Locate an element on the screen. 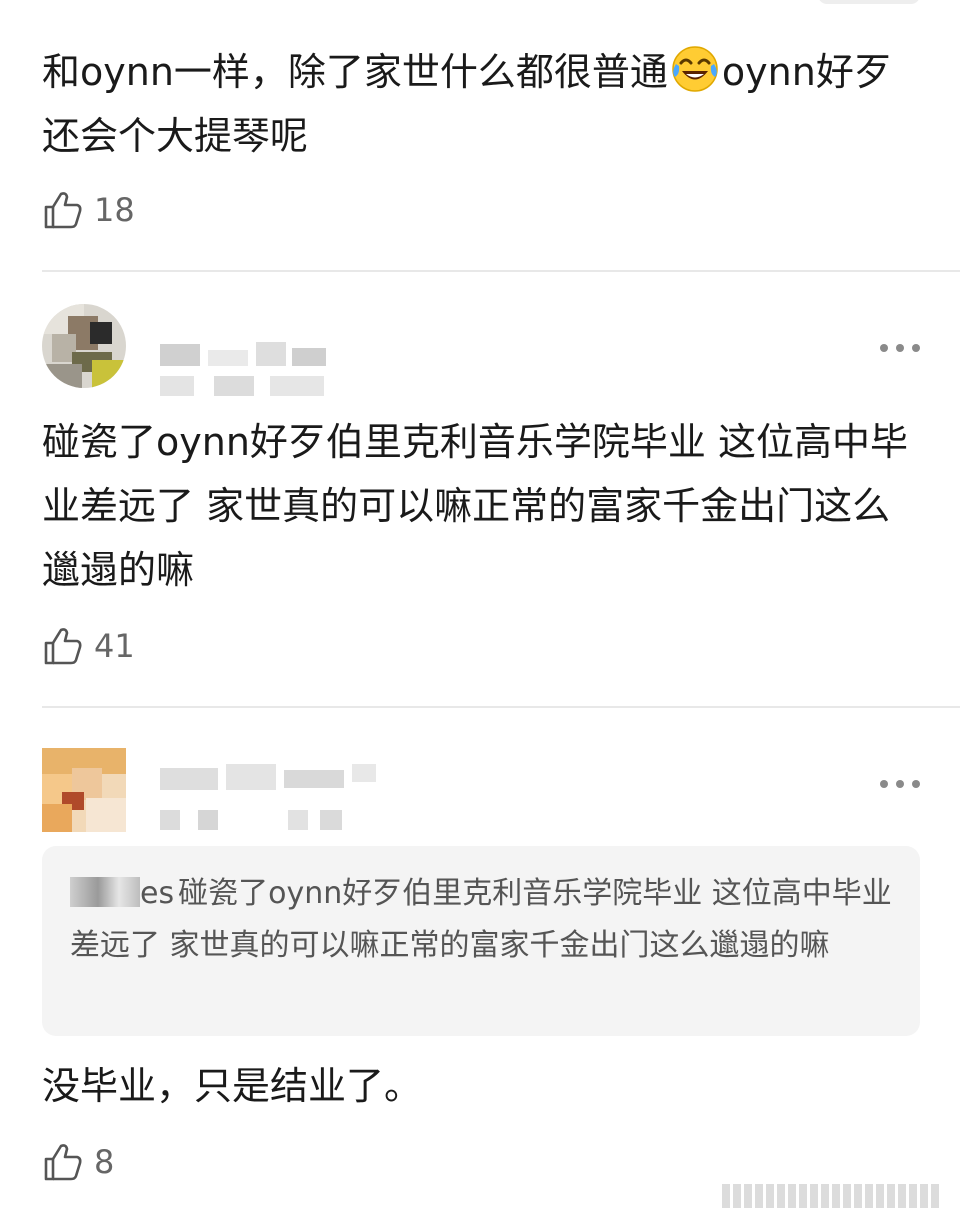 The width and height of the screenshot is (960, 1218). like-count: 18 is located at coordinates (114, 210).